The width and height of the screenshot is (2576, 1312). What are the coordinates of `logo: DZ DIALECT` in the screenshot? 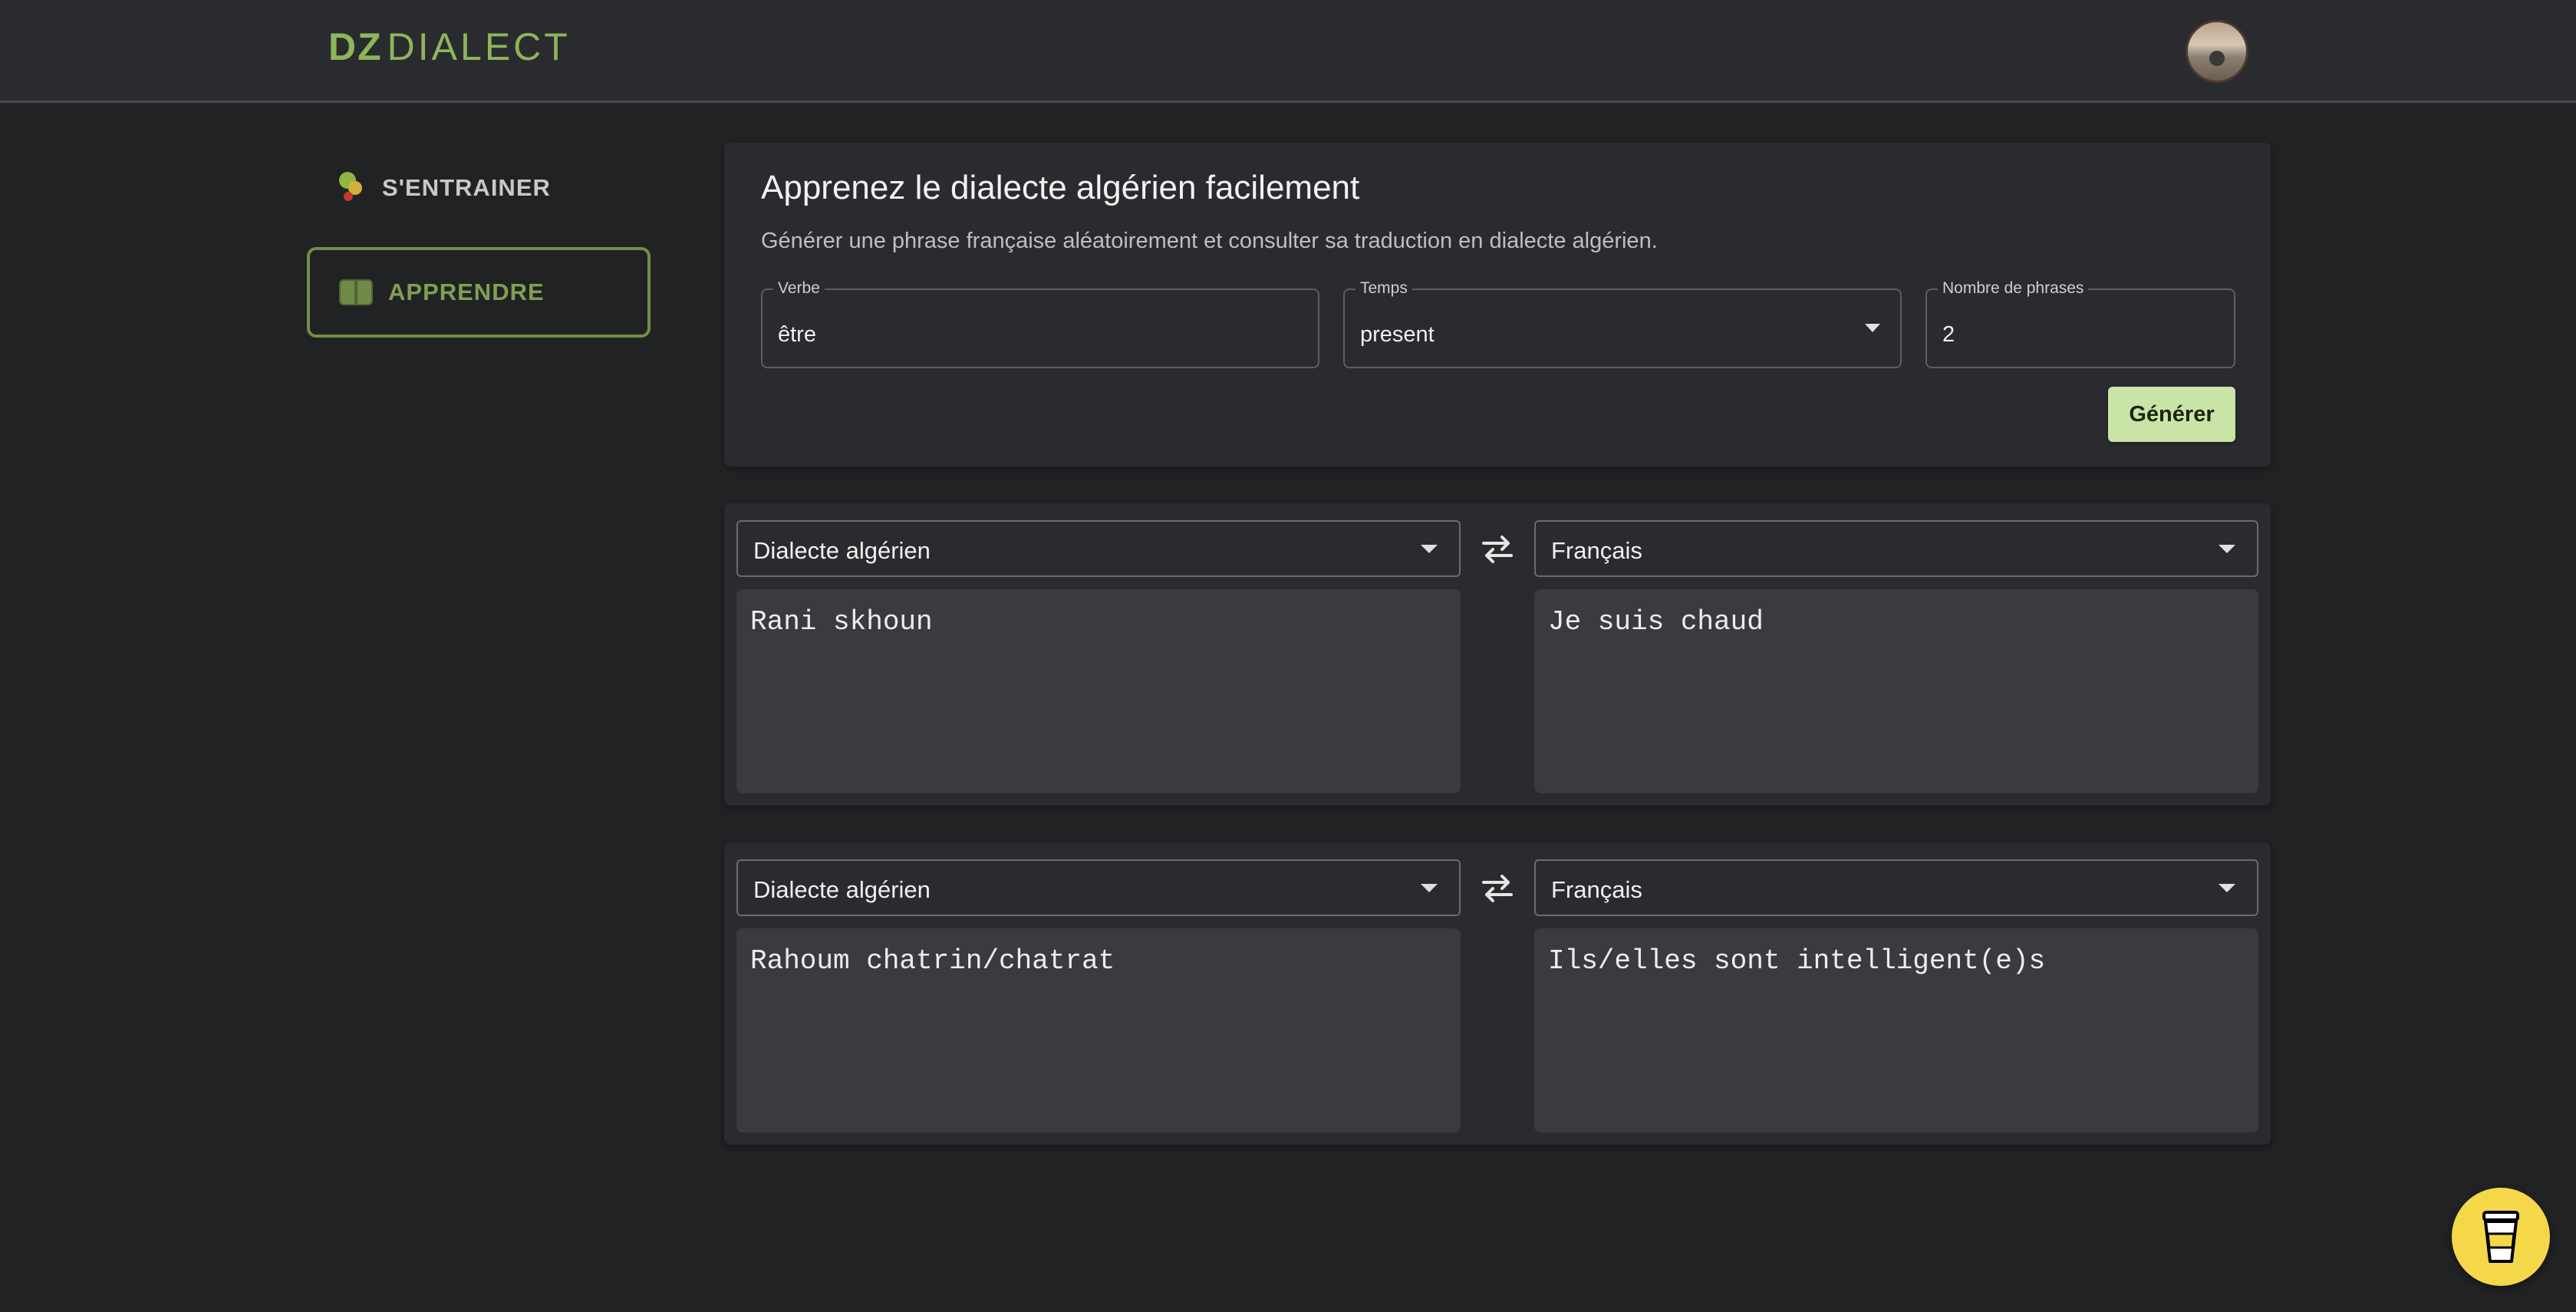 It's located at (449, 46).